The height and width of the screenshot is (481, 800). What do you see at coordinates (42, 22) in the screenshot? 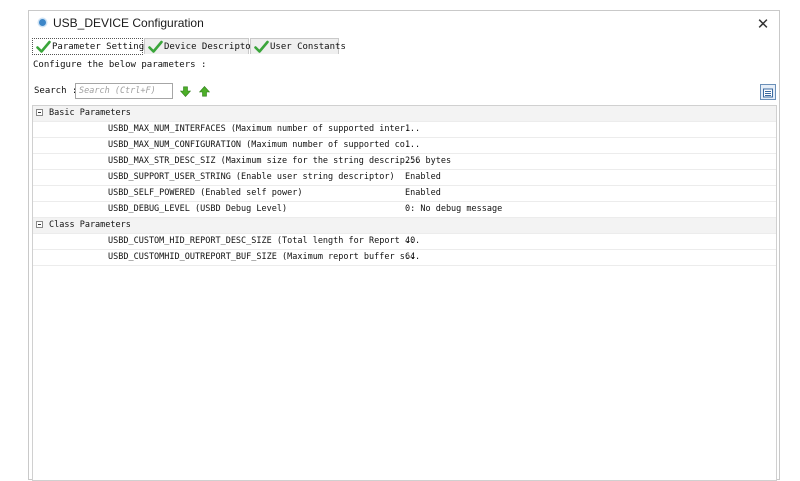
I see `app-icon` at bounding box center [42, 22].